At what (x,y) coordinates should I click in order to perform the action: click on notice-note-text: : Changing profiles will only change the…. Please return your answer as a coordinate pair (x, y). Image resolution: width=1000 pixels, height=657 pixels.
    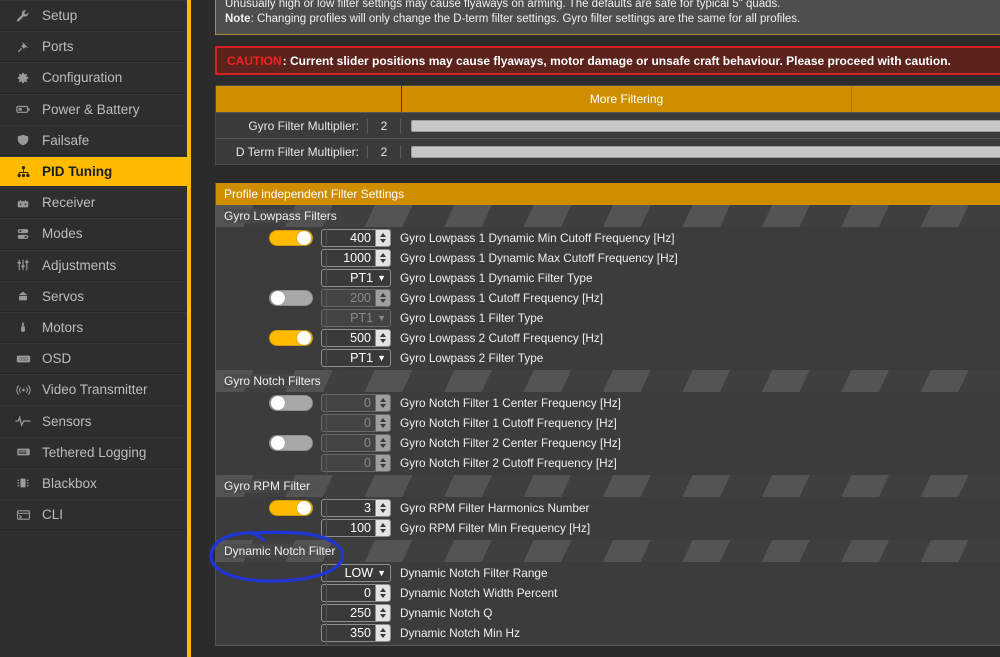
    Looking at the image, I should click on (525, 19).